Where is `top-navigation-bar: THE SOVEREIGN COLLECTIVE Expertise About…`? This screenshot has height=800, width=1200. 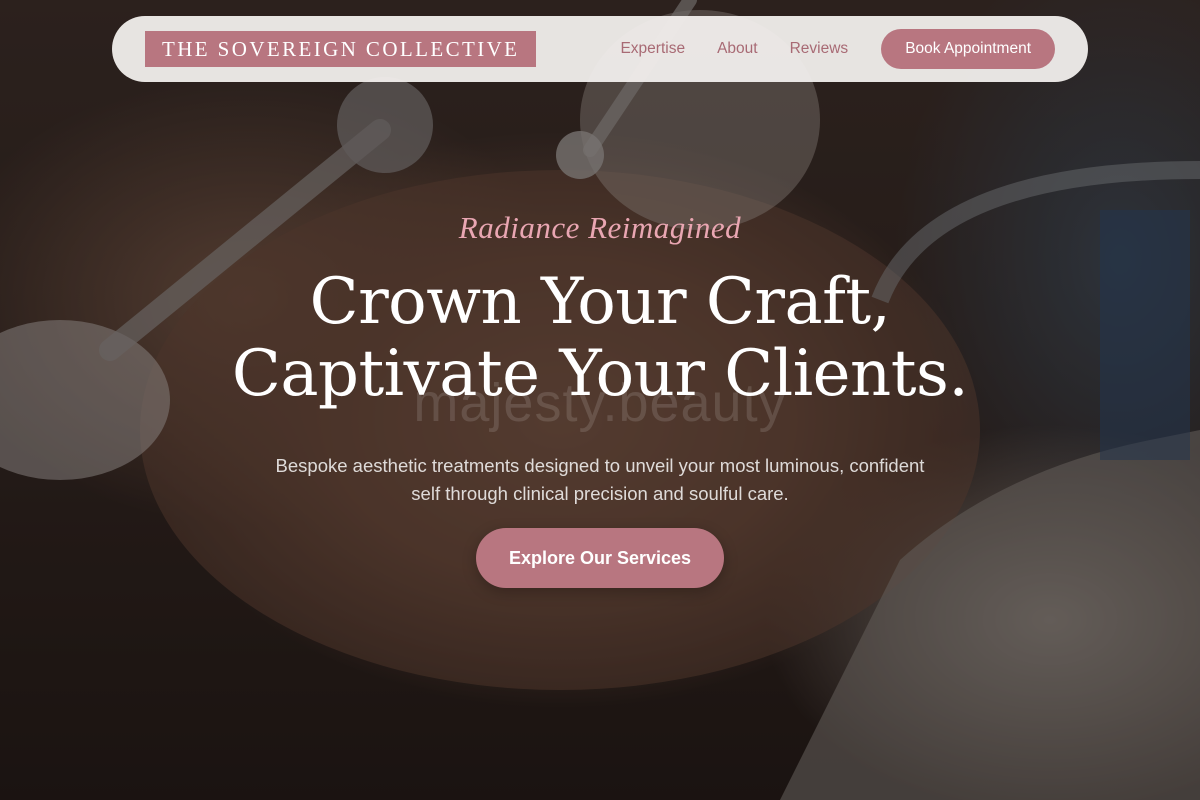 top-navigation-bar: THE SOVEREIGN COLLECTIVE Expertise About… is located at coordinates (600, 49).